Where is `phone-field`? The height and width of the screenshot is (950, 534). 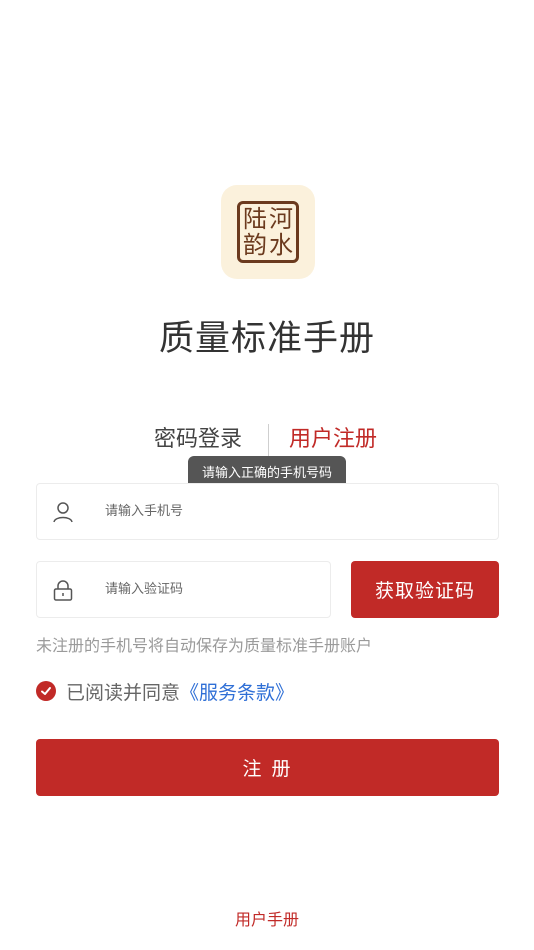 phone-field is located at coordinates (267, 511).